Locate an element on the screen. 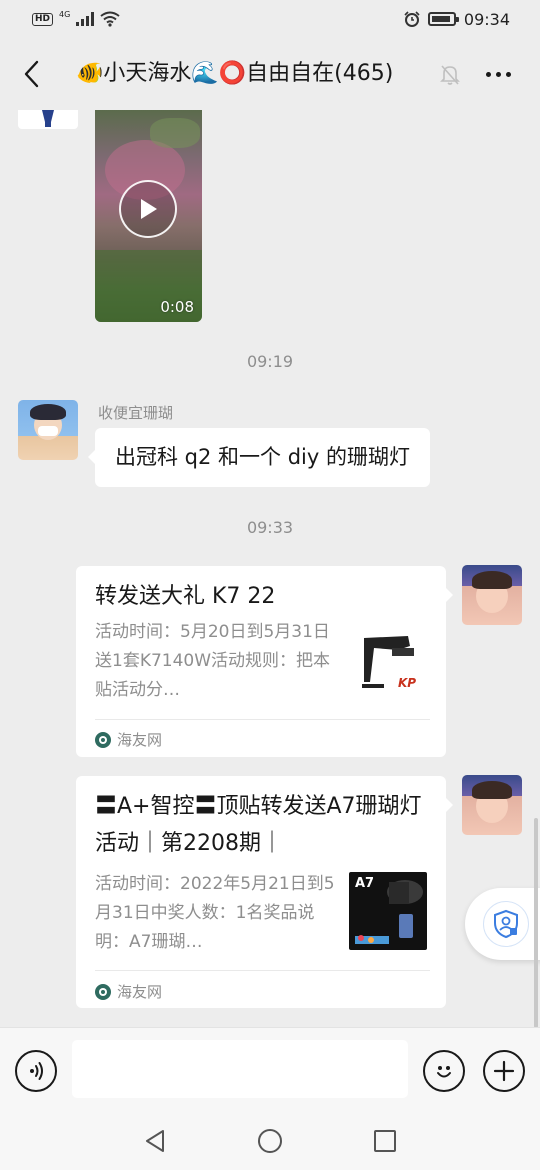 This screenshot has width=540, height=1170. triangle-back-icon is located at coordinates (155, 1141).